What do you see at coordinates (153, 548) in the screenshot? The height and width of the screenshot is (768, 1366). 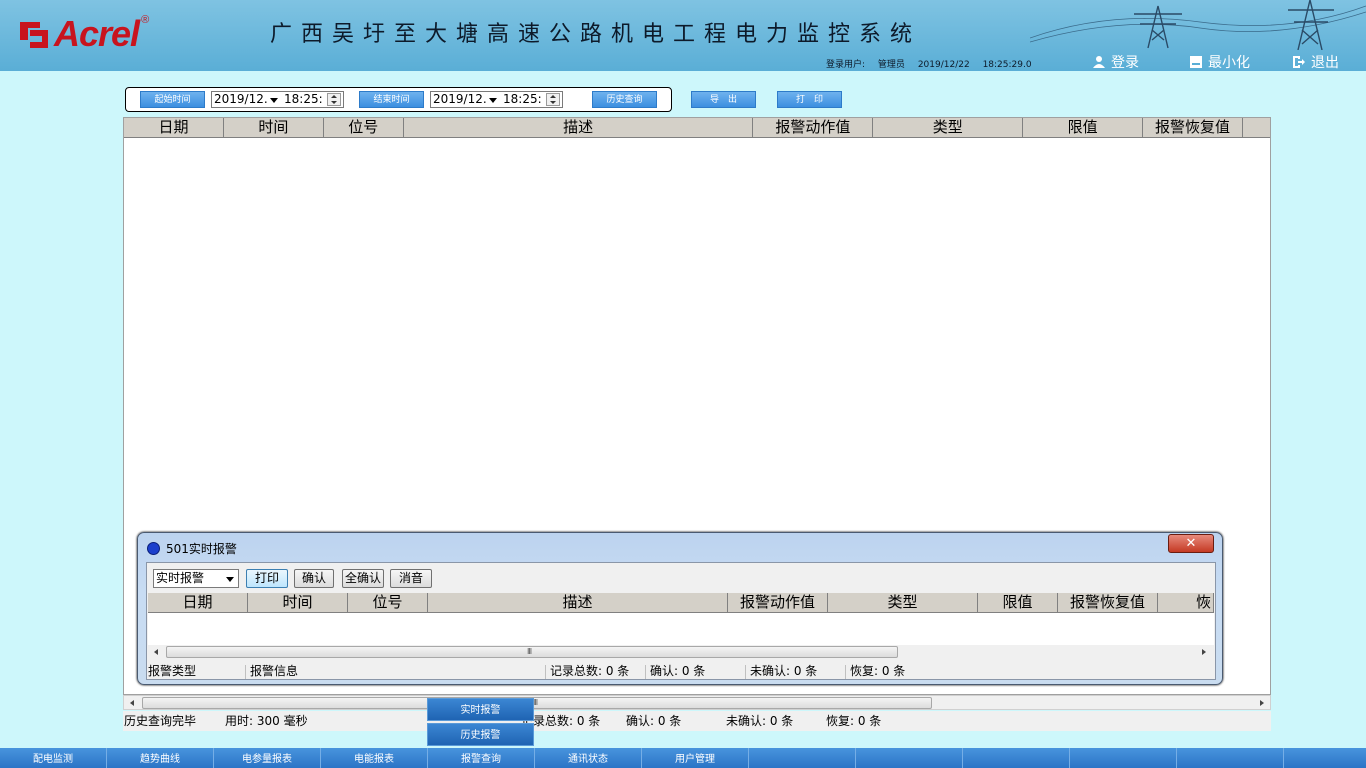 I see `alarm-window-icon` at bounding box center [153, 548].